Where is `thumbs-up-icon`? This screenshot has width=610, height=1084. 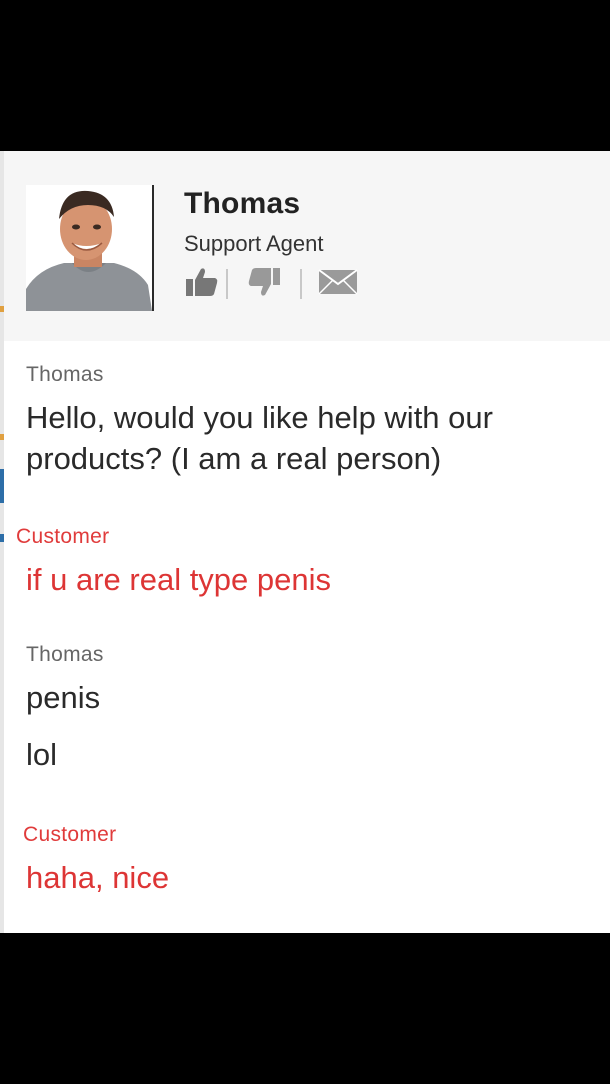 thumbs-up-icon is located at coordinates (202, 284).